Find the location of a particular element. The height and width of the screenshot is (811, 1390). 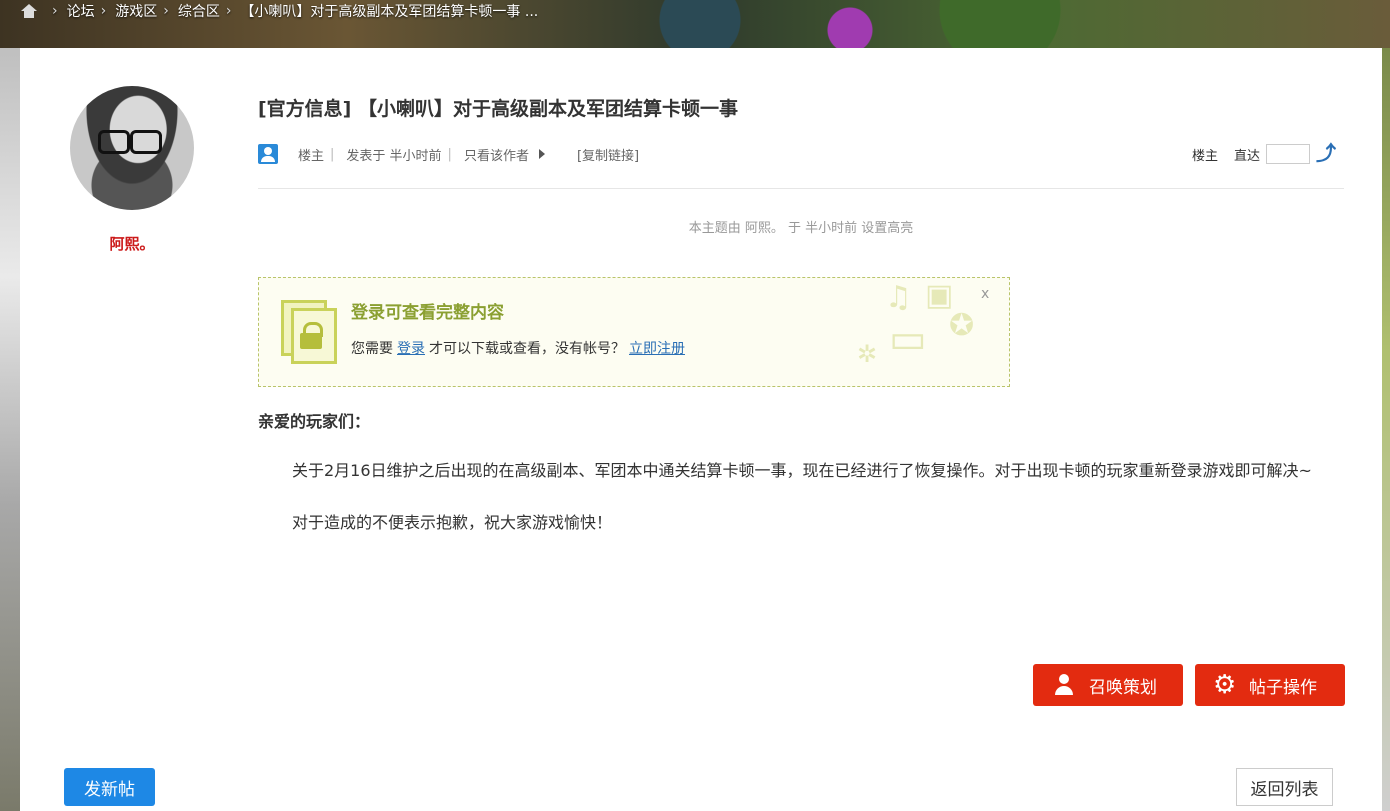

film-reel-icon: ✪ is located at coordinates (962, 325).